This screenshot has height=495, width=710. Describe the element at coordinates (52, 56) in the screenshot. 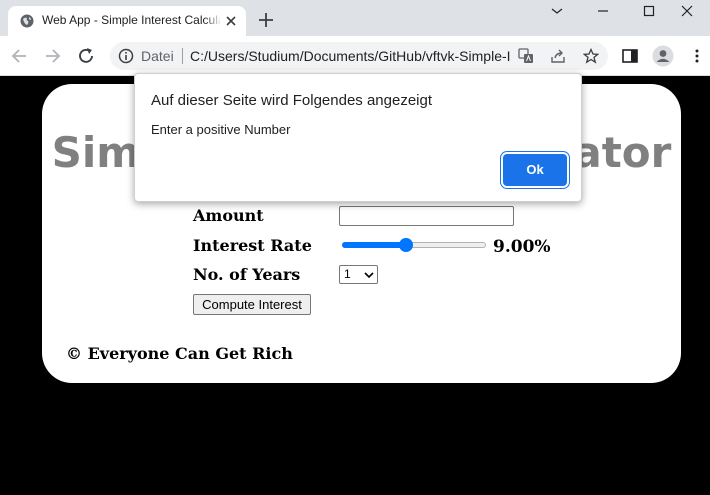

I see `forward-arrow-icon` at that location.